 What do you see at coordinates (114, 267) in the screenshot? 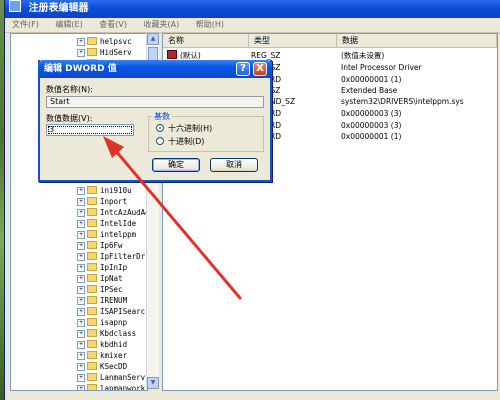
I see `tree-item-label: IpInIp` at bounding box center [114, 267].